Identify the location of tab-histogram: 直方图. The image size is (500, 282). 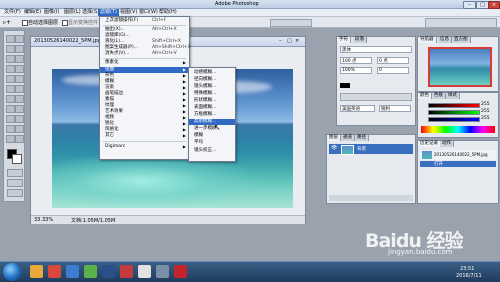
(461, 40).